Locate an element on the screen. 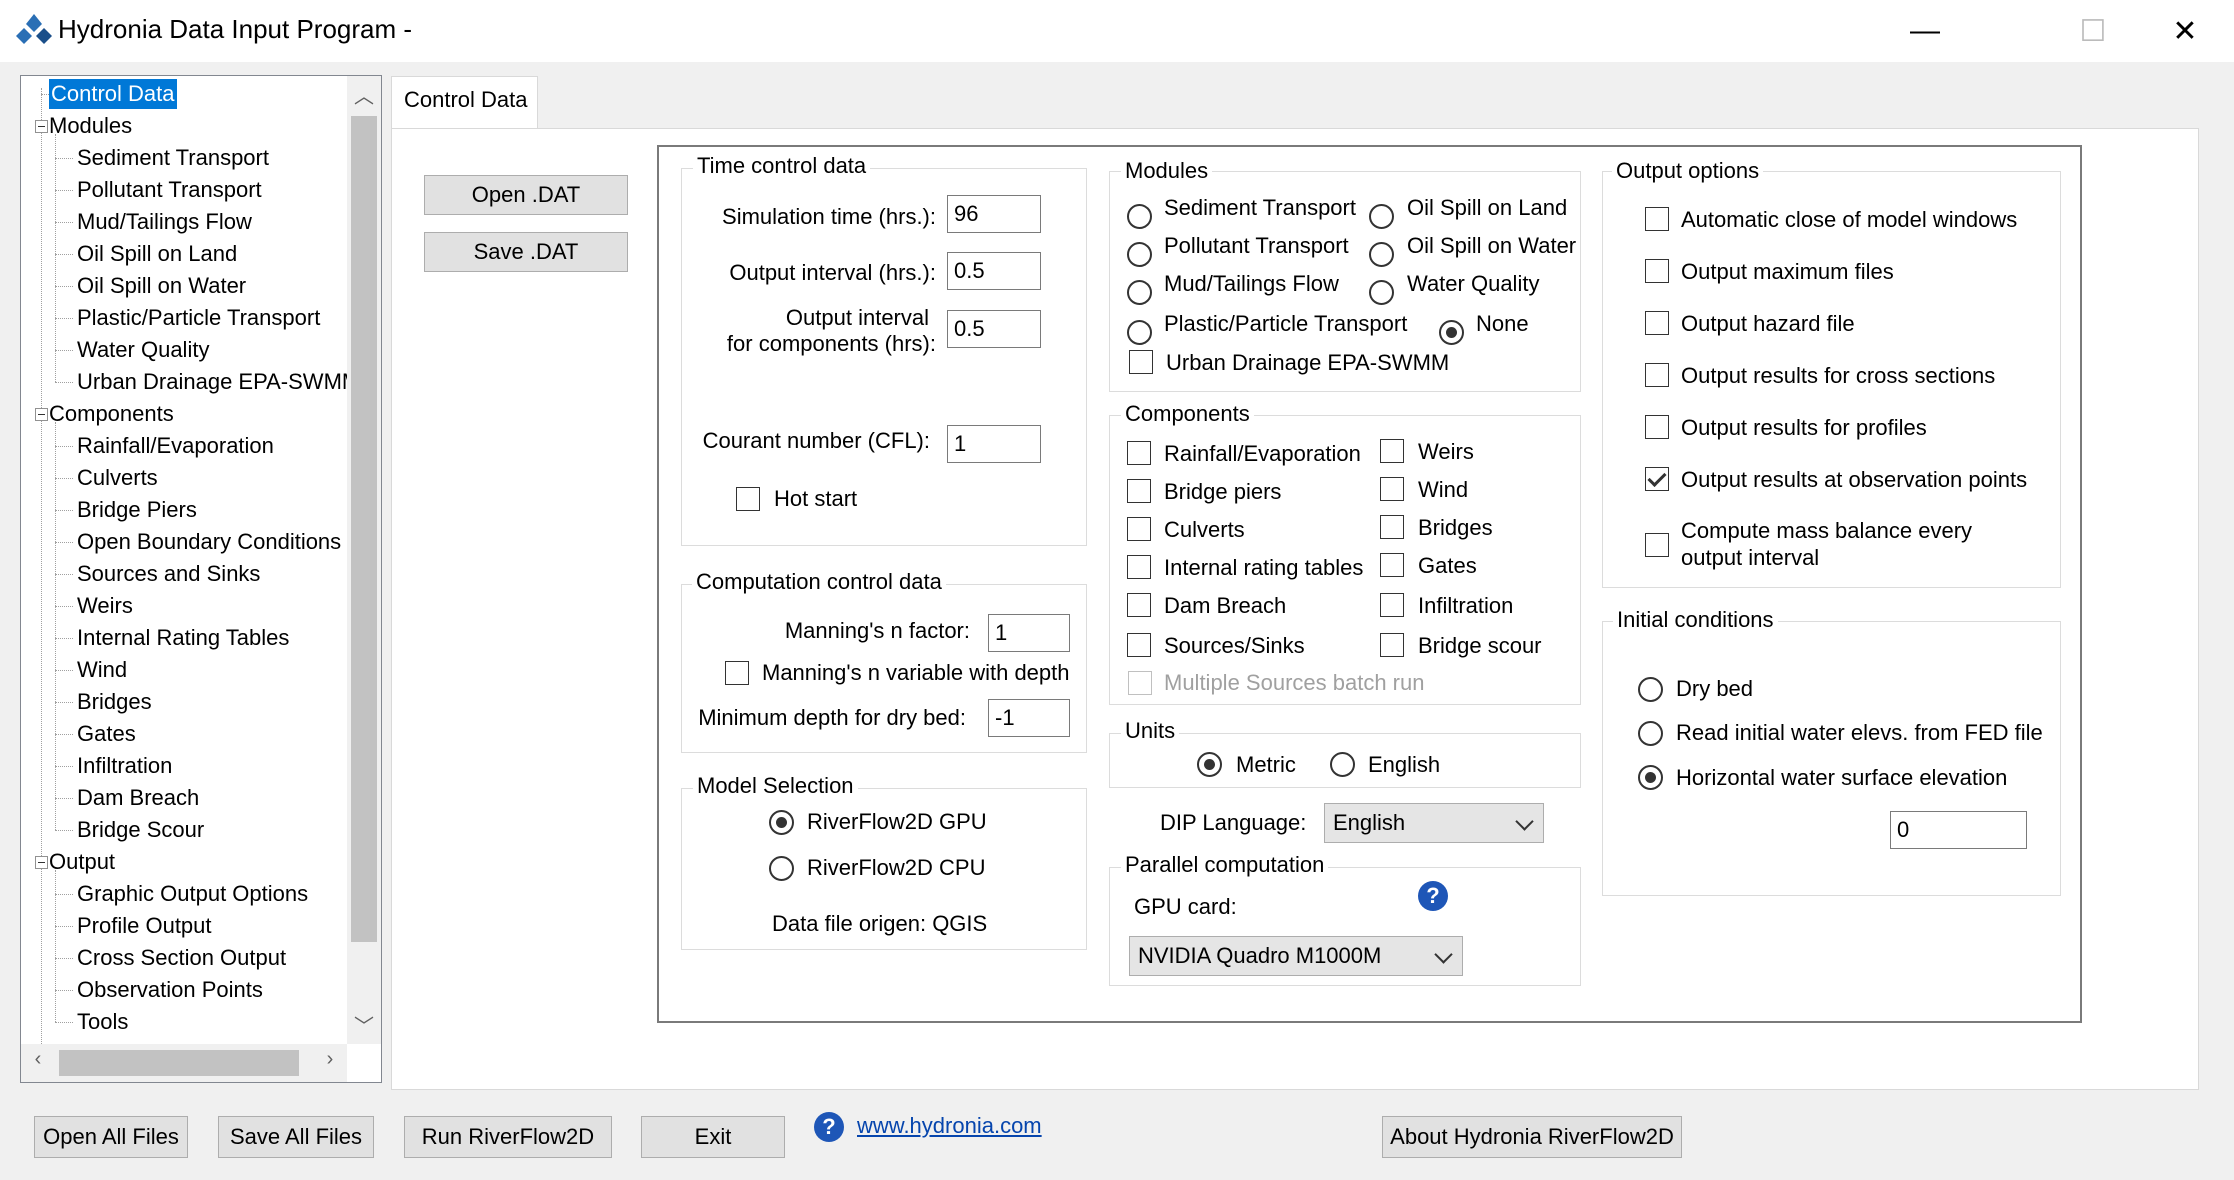 This screenshot has height=1180, width=2234. urban-drainage-checkbox is located at coordinates (1141, 362).